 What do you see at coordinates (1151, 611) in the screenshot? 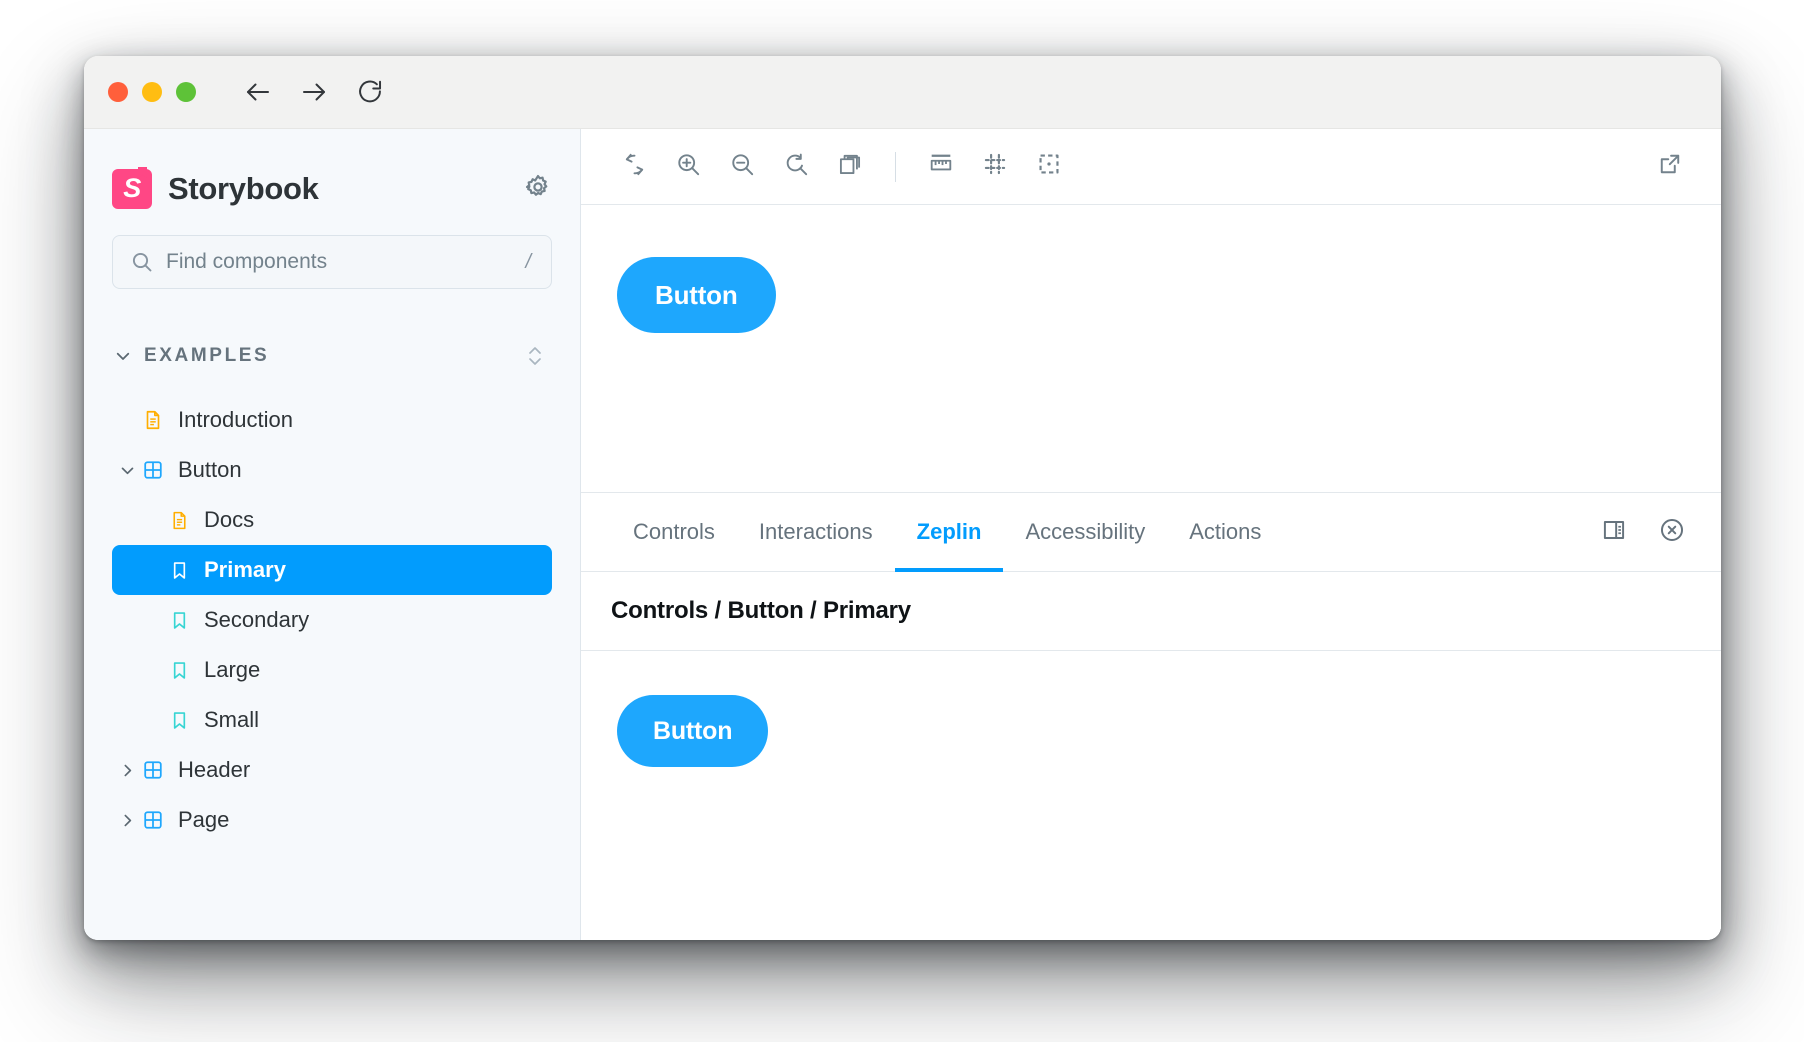
I see `panel-title-row: Controls / Button / Primary` at bounding box center [1151, 611].